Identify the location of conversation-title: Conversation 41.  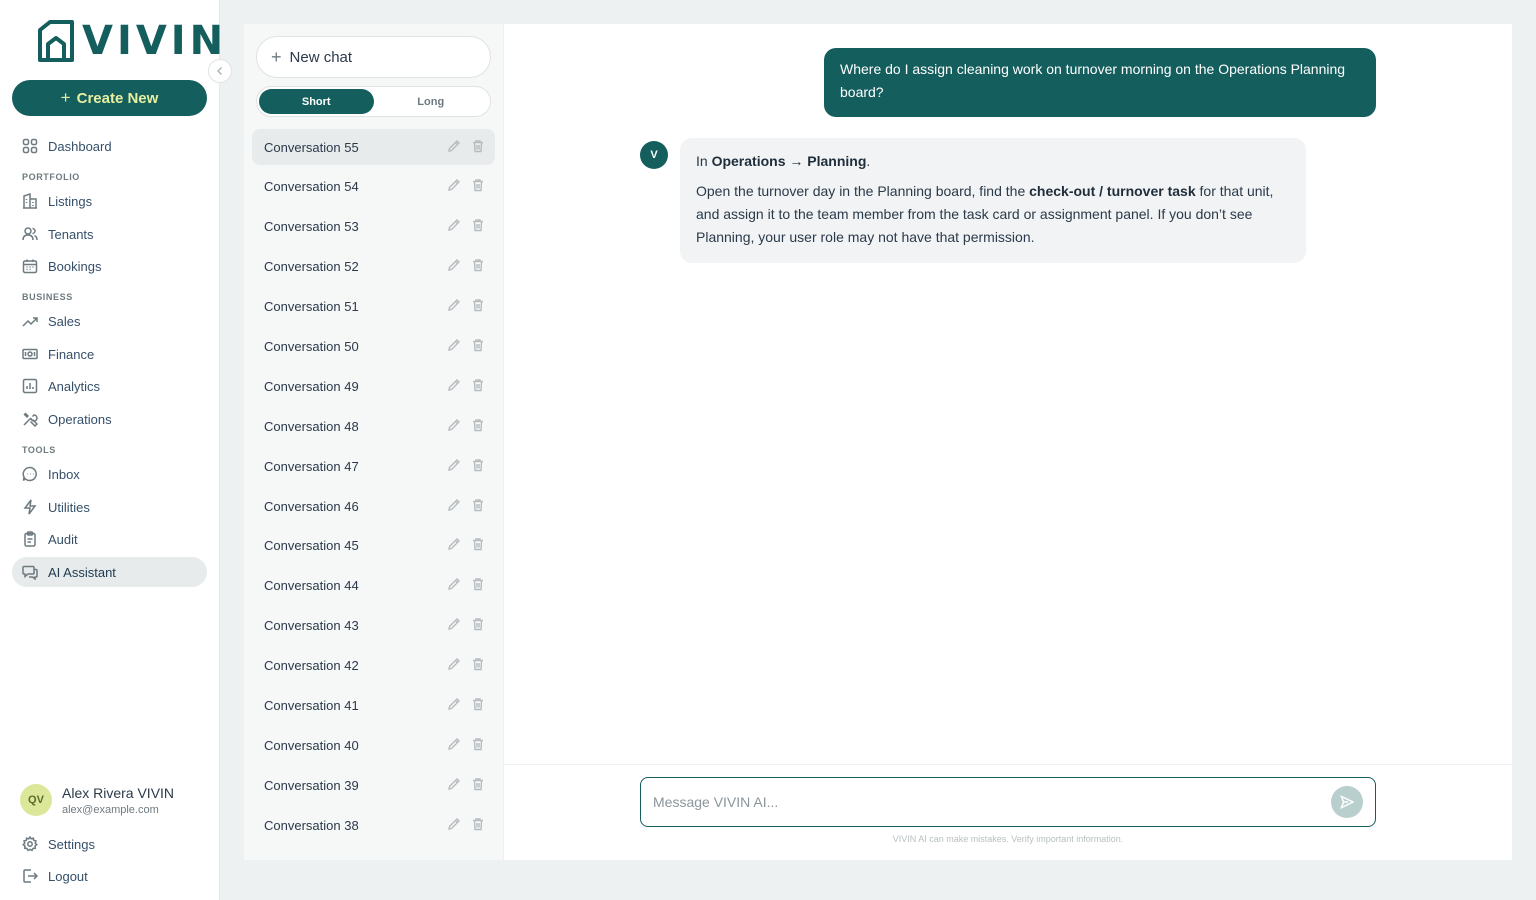
(311, 705).